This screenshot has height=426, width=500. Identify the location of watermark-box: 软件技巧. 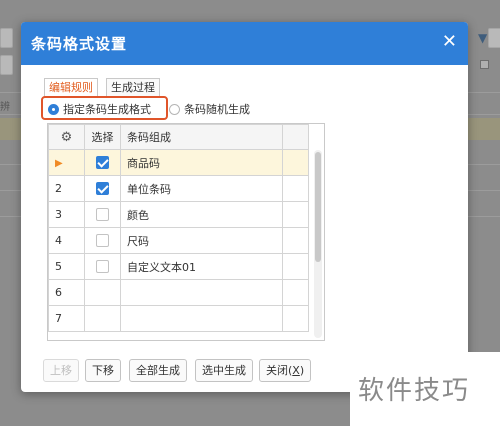
(425, 389).